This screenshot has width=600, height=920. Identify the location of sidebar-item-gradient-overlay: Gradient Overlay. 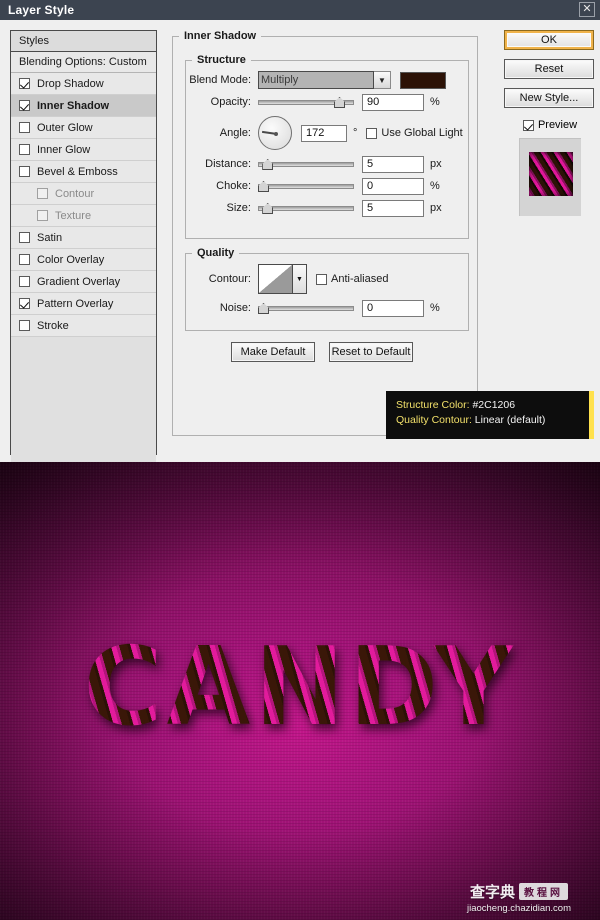
(83, 282).